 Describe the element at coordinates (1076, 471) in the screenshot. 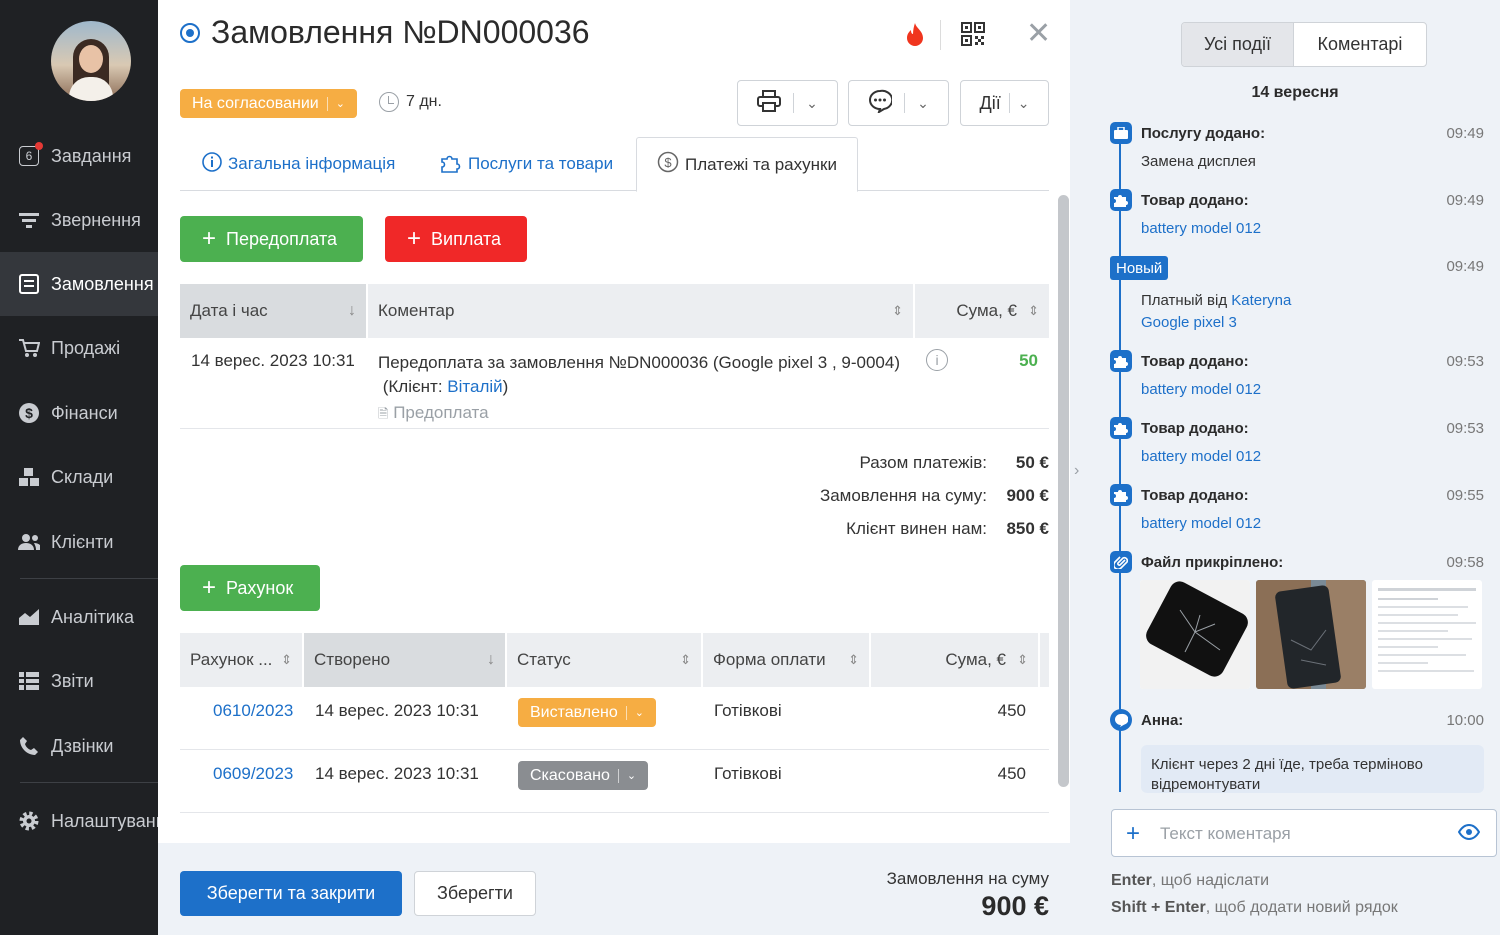

I see `chevron-right-icon: ›` at that location.